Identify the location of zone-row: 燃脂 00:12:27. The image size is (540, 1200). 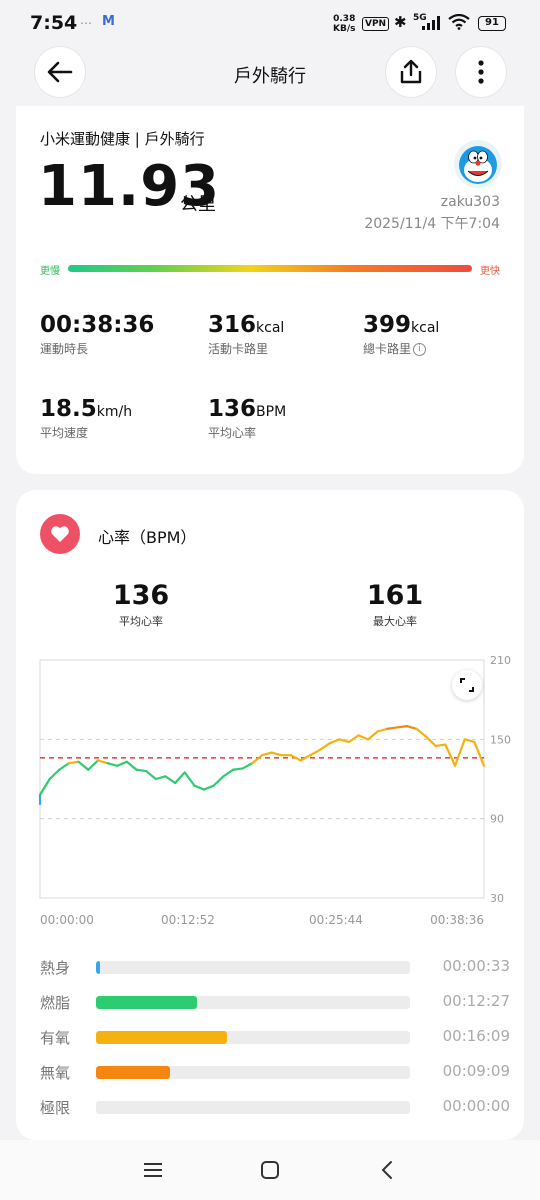
(275, 1001).